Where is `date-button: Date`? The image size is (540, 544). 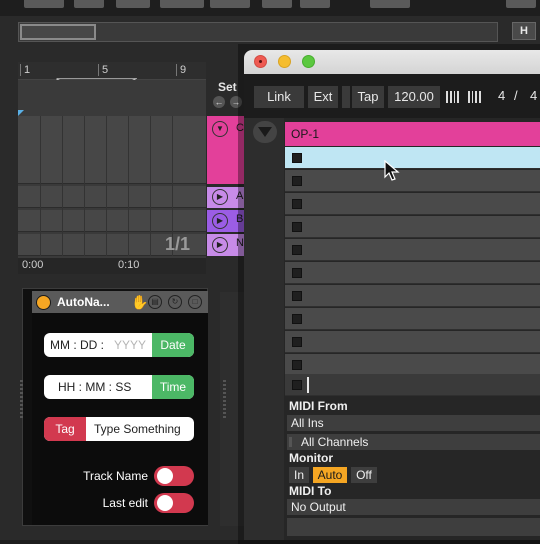
date-button: Date is located at coordinates (173, 345).